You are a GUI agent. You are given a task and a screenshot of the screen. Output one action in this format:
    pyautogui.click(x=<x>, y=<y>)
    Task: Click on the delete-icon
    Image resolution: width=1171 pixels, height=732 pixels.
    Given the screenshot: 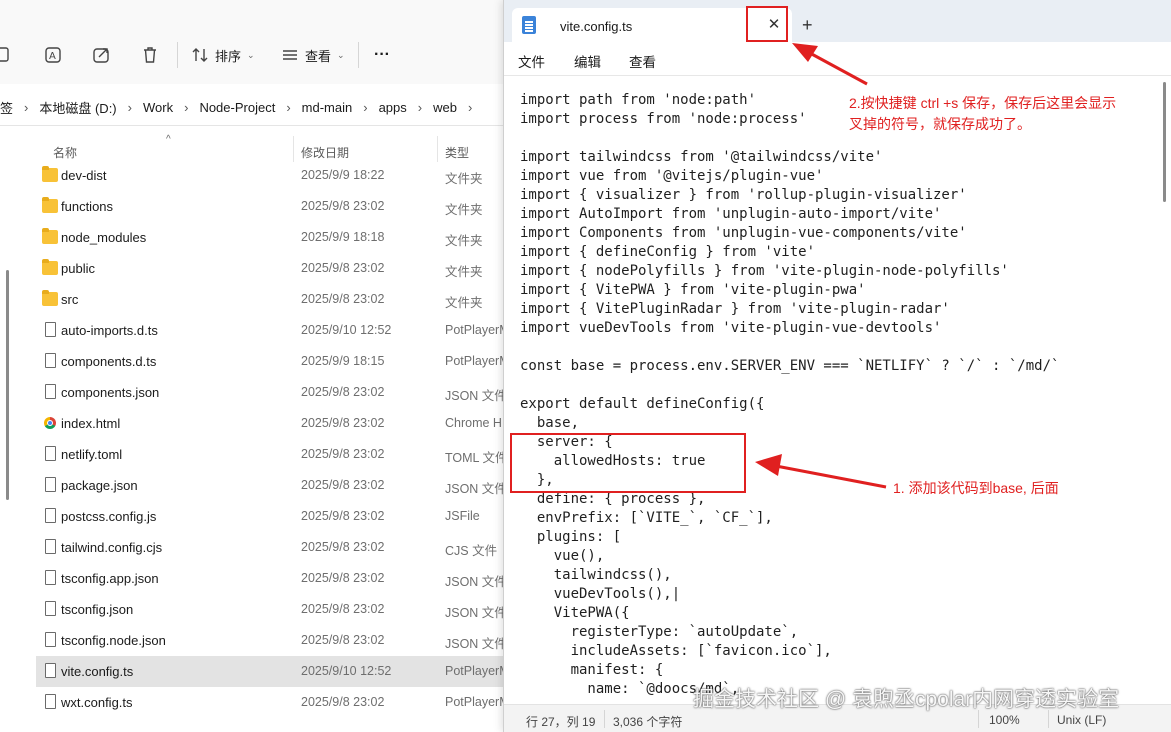 What is the action you would take?
    pyautogui.click(x=150, y=55)
    